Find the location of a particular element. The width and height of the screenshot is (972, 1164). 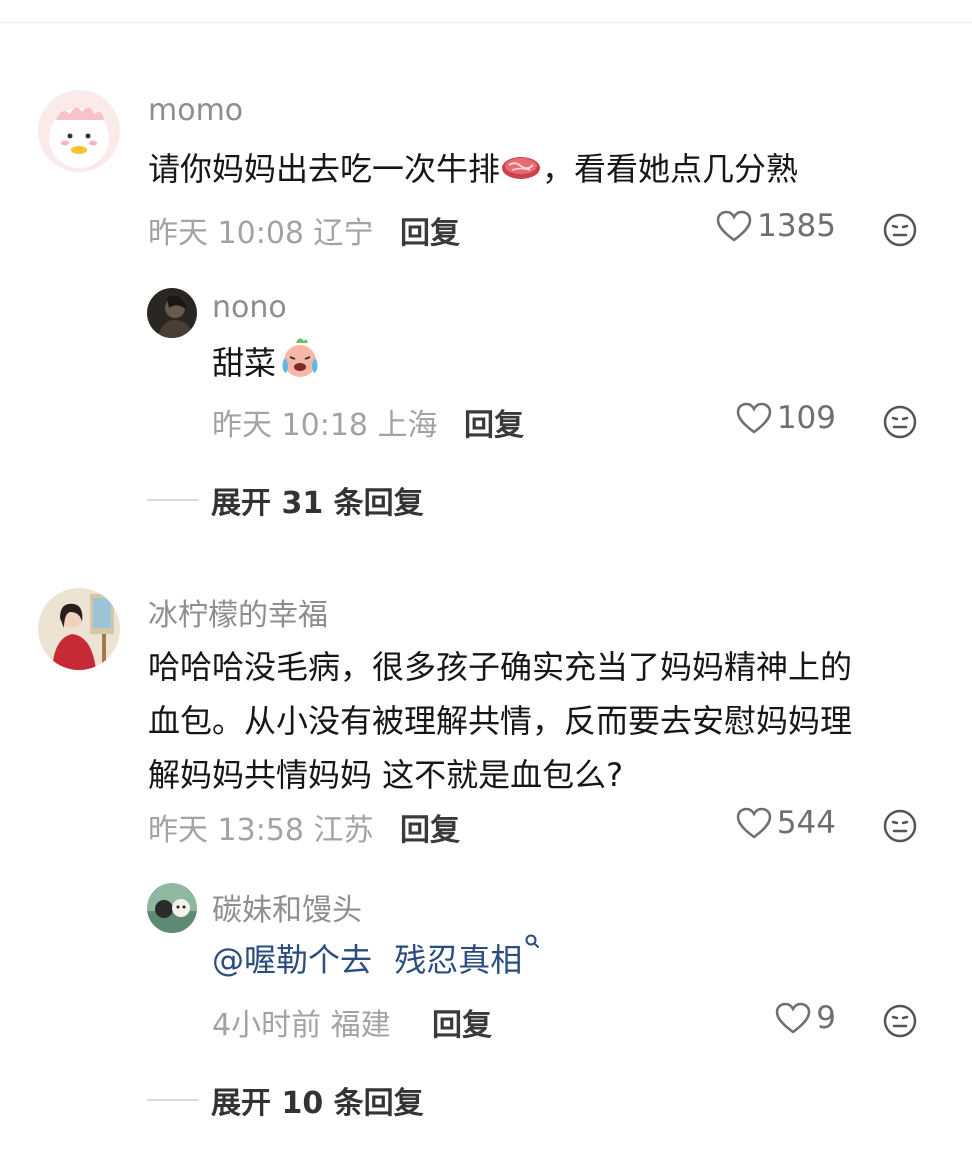

reply-username: nono is located at coordinates (249, 307).